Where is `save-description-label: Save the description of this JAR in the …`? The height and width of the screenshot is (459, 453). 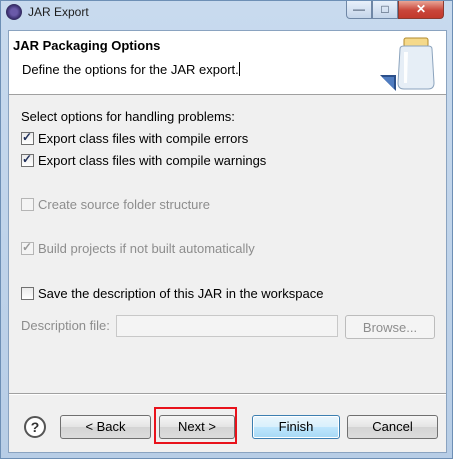 save-description-label: Save the description of this JAR in the … is located at coordinates (181, 293).